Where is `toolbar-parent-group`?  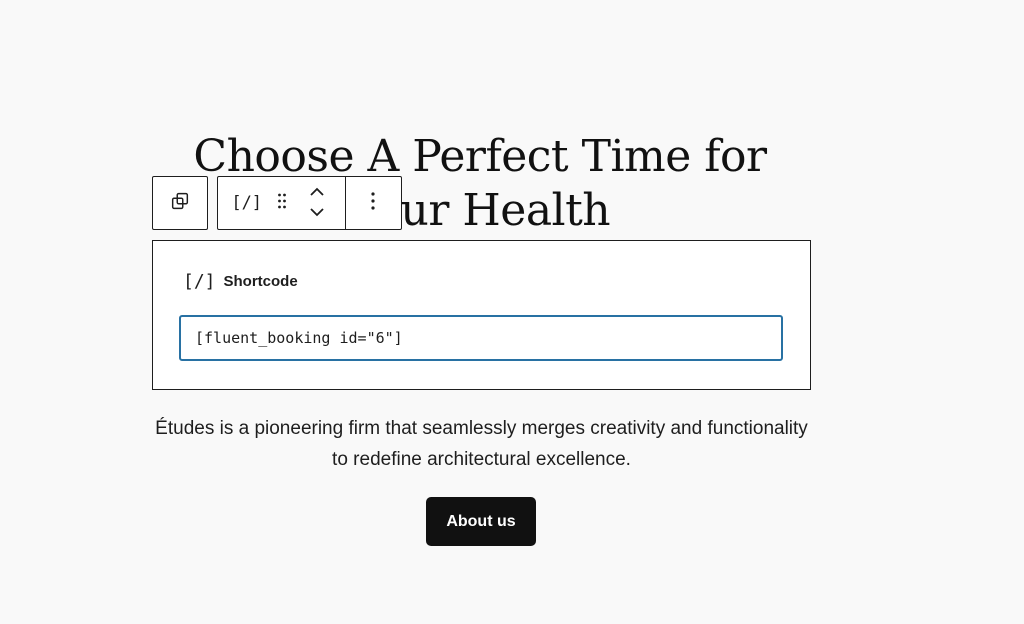 toolbar-parent-group is located at coordinates (180, 203).